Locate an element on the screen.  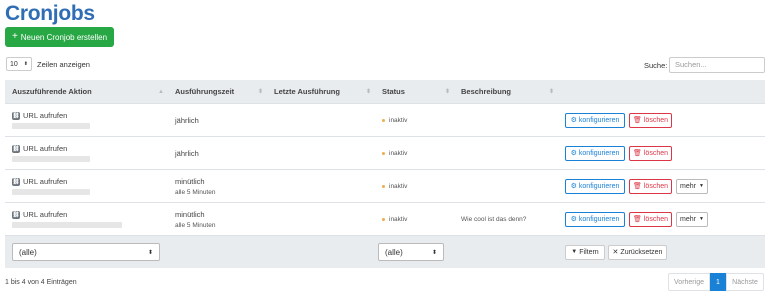
funnel-icon: ▼ is located at coordinates (574, 252).